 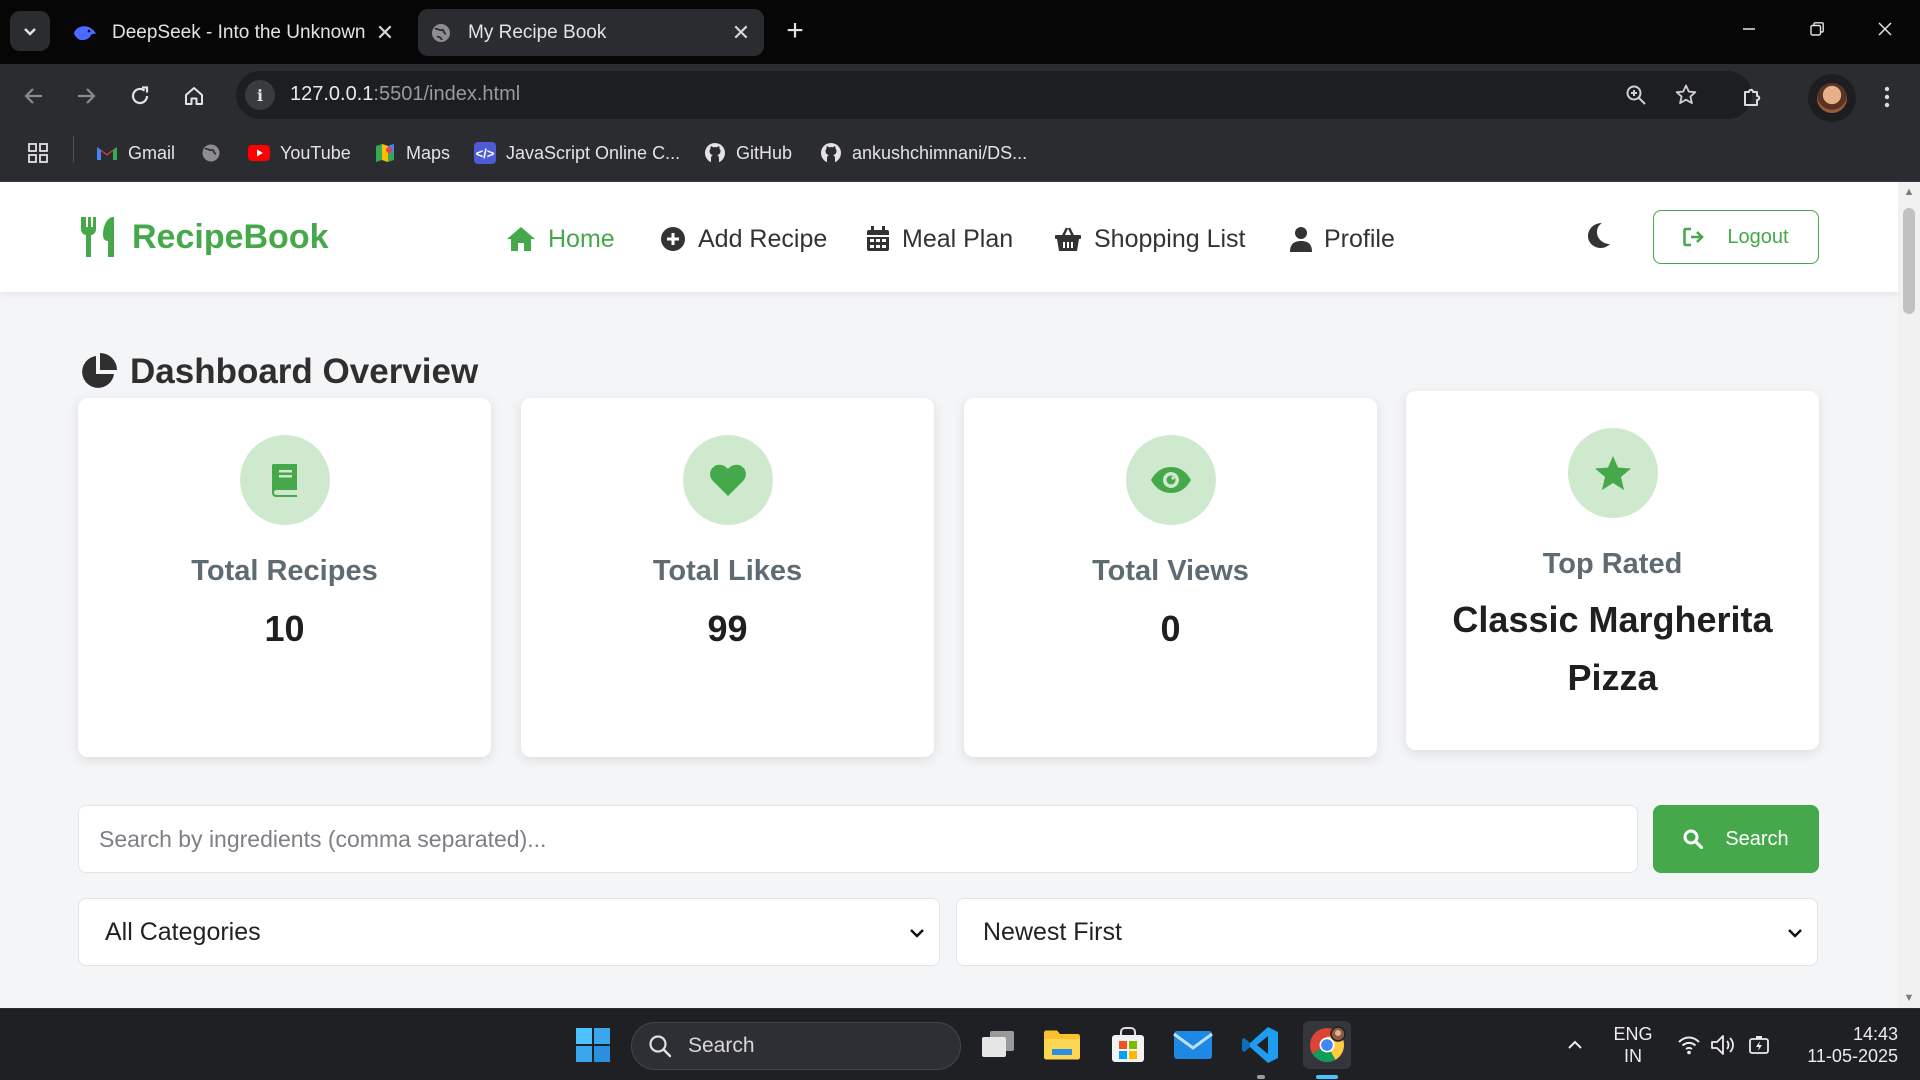 What do you see at coordinates (994, 95) in the screenshot?
I see `address-bar: i 127.0.0.1:5501/index.html` at bounding box center [994, 95].